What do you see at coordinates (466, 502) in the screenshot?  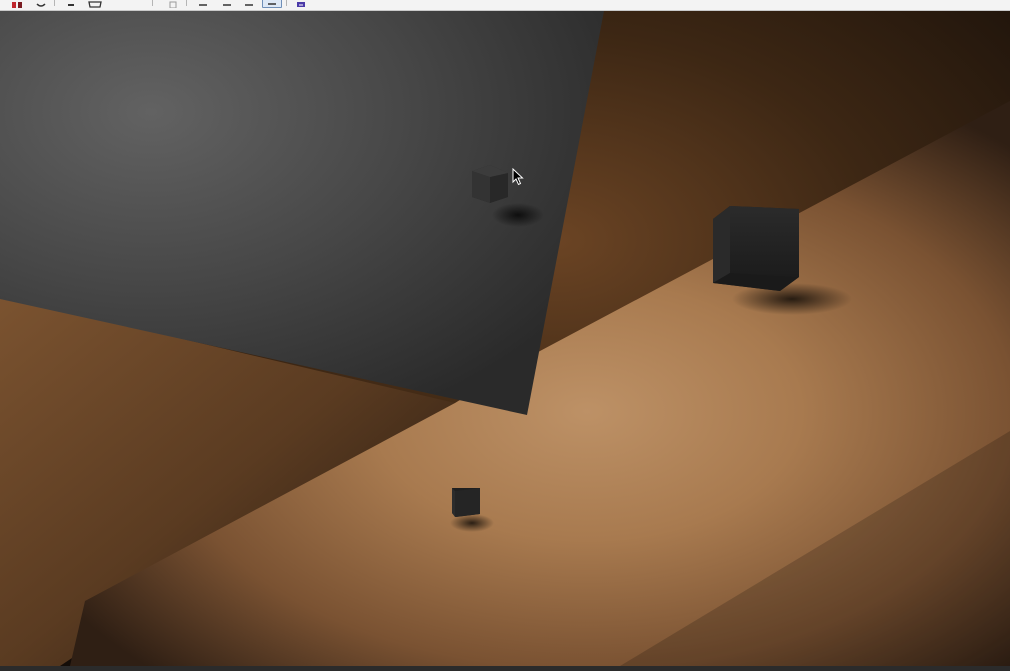 I see `small-ground-cube` at bounding box center [466, 502].